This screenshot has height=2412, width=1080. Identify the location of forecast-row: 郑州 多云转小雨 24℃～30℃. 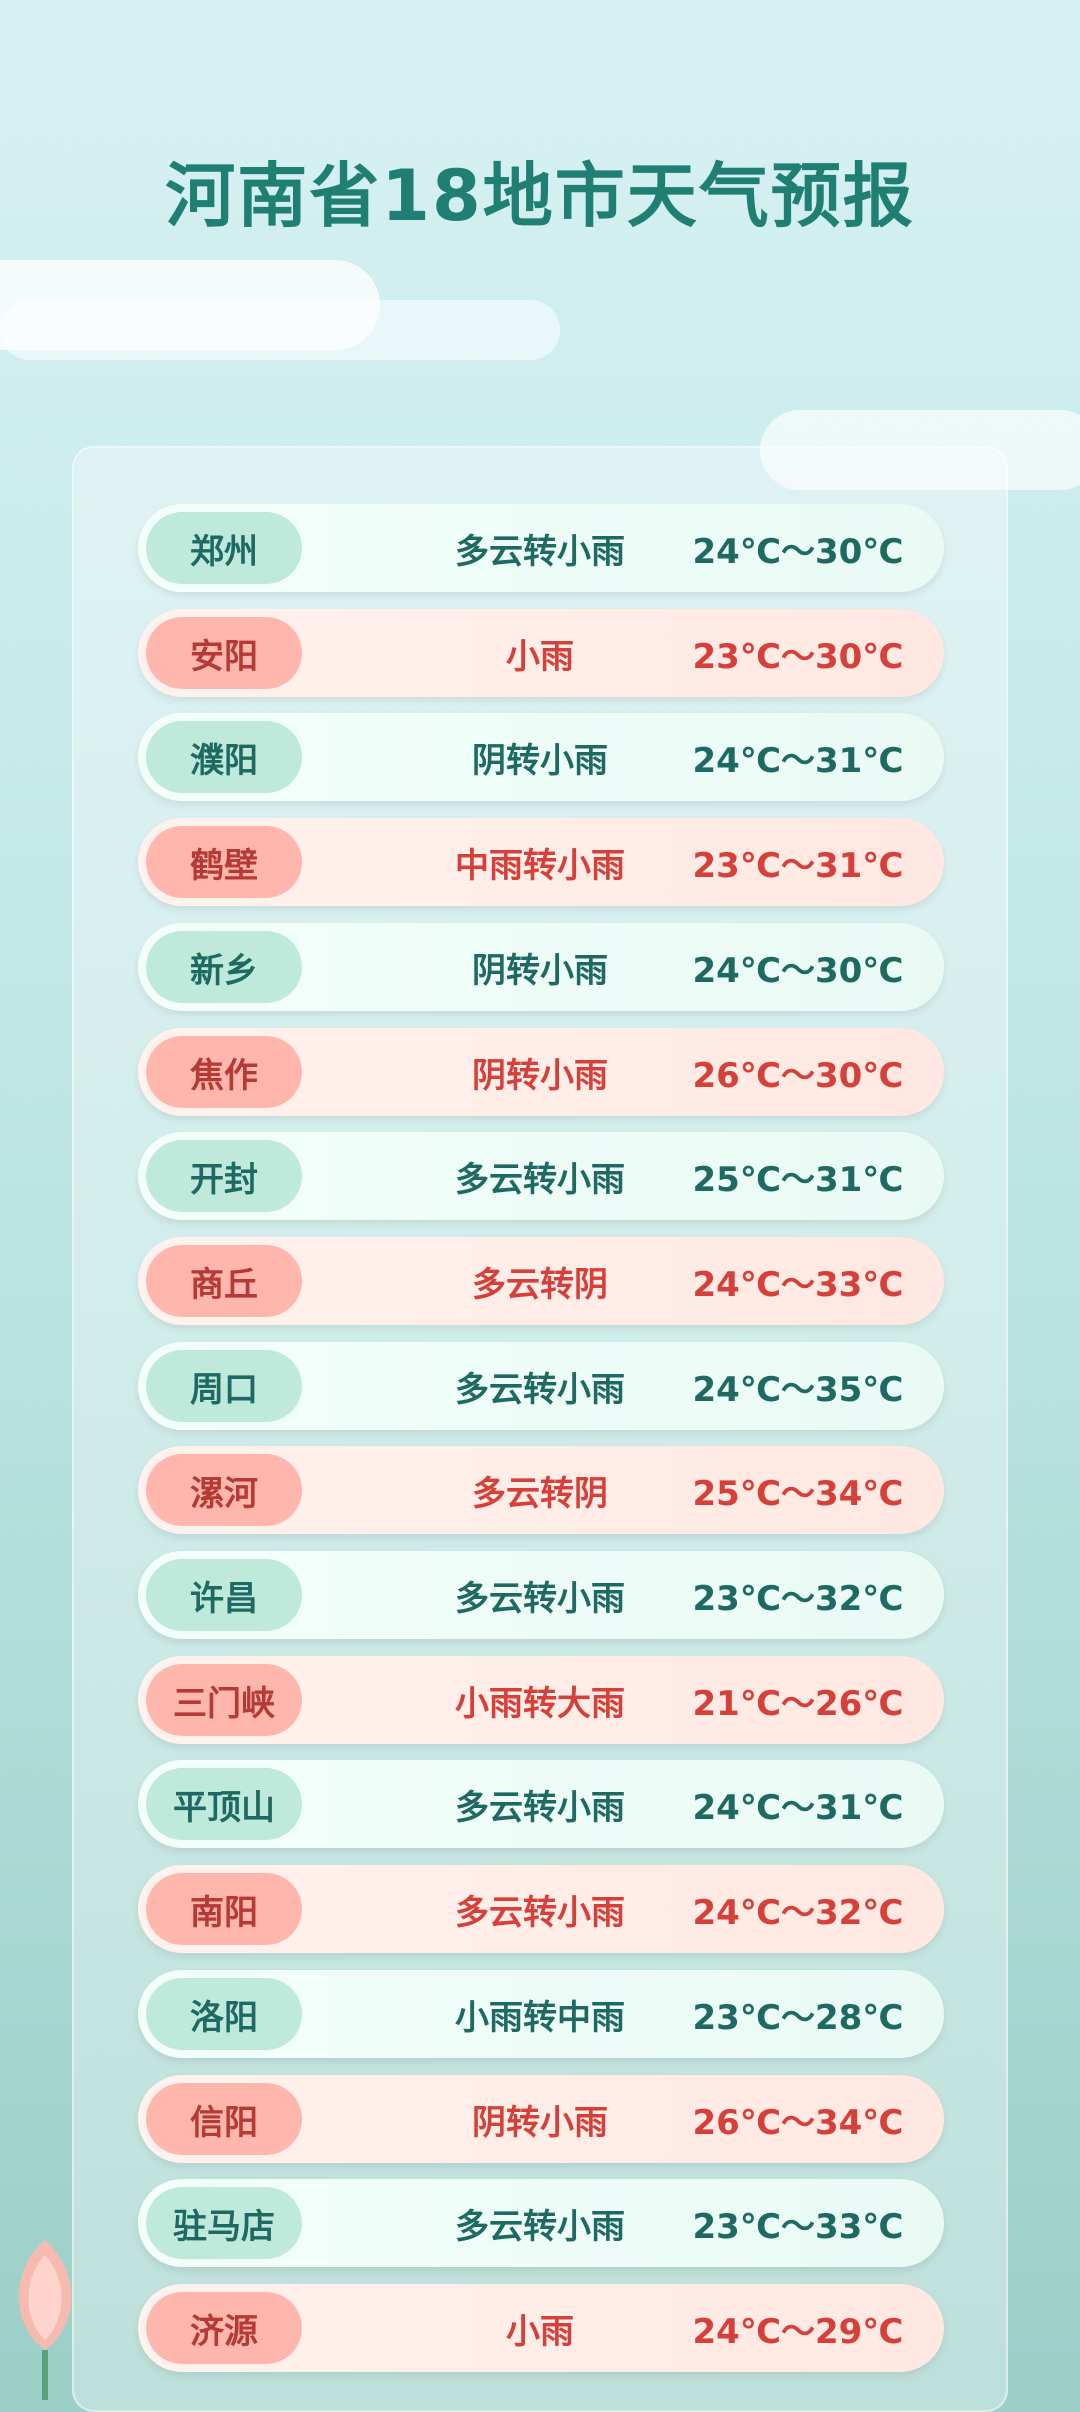
(541, 548).